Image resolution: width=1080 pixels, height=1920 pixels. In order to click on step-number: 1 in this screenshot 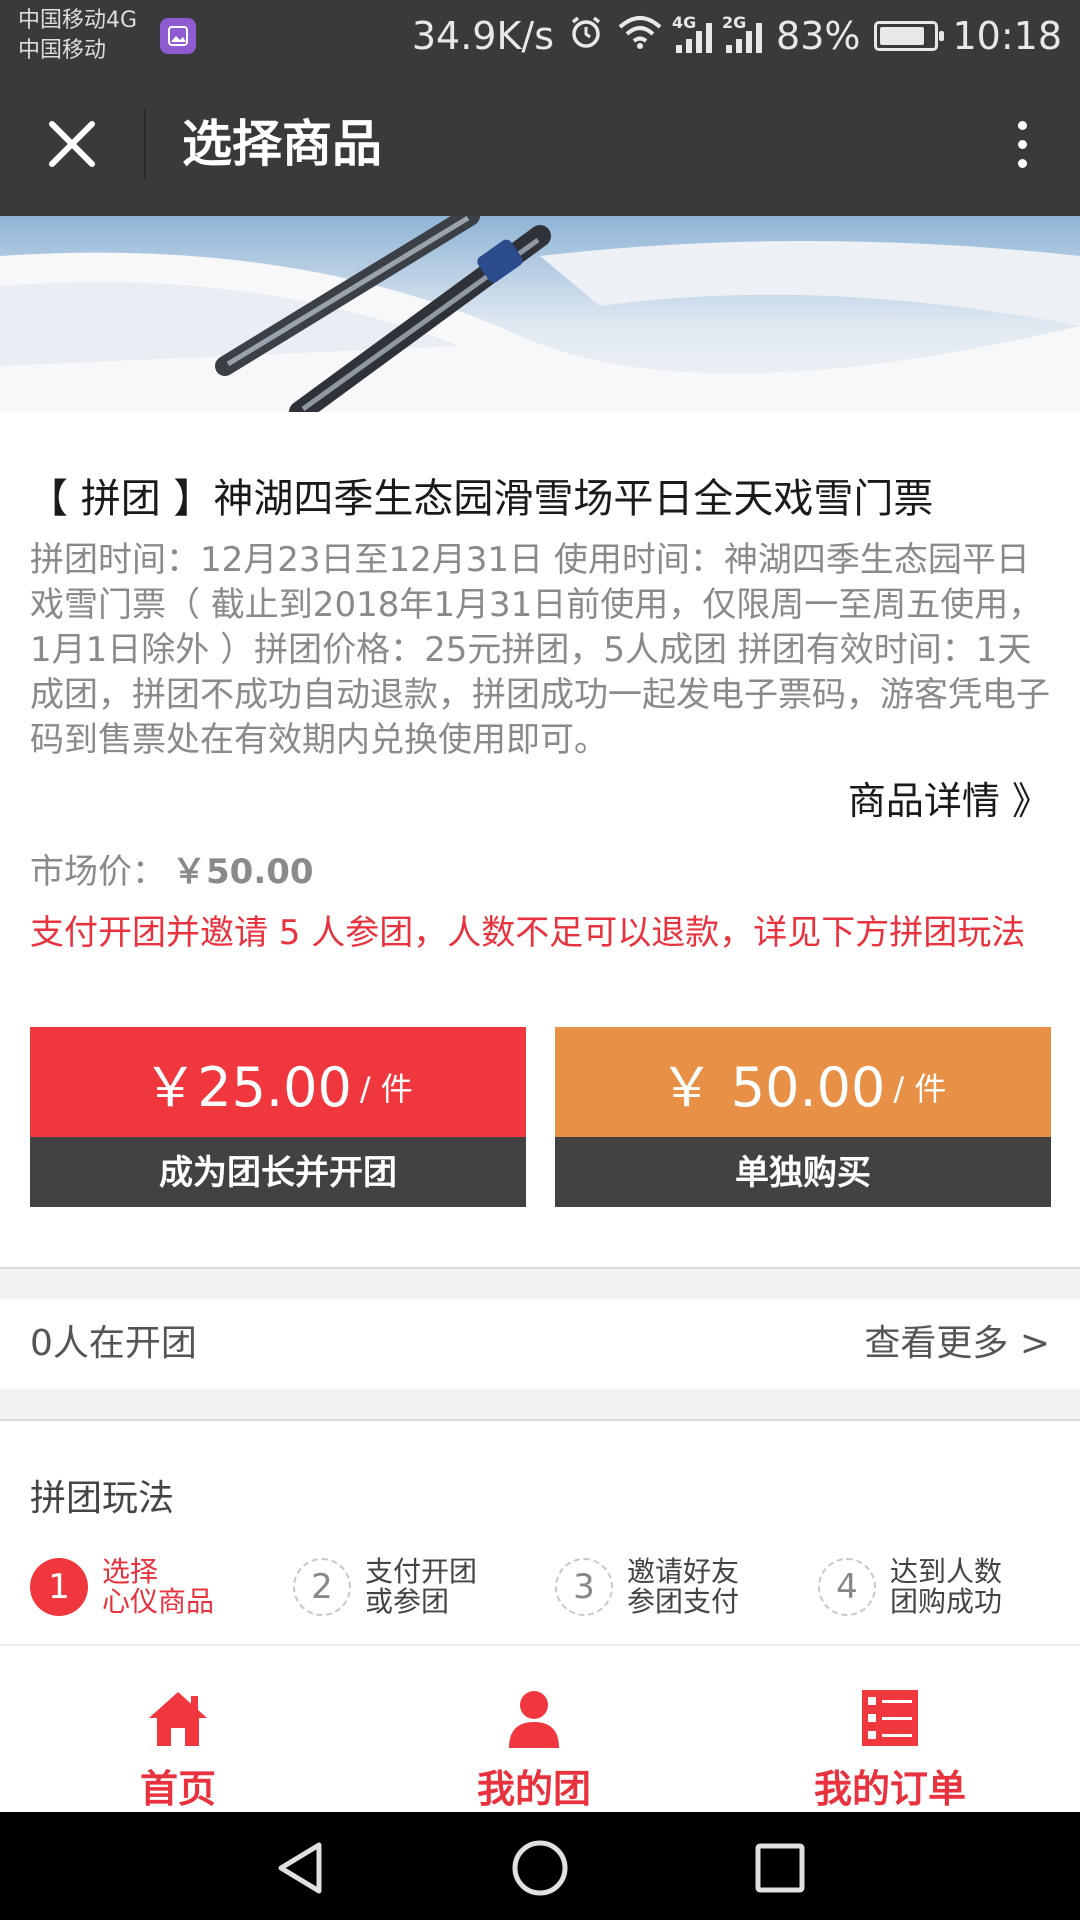, I will do `click(59, 1587)`.